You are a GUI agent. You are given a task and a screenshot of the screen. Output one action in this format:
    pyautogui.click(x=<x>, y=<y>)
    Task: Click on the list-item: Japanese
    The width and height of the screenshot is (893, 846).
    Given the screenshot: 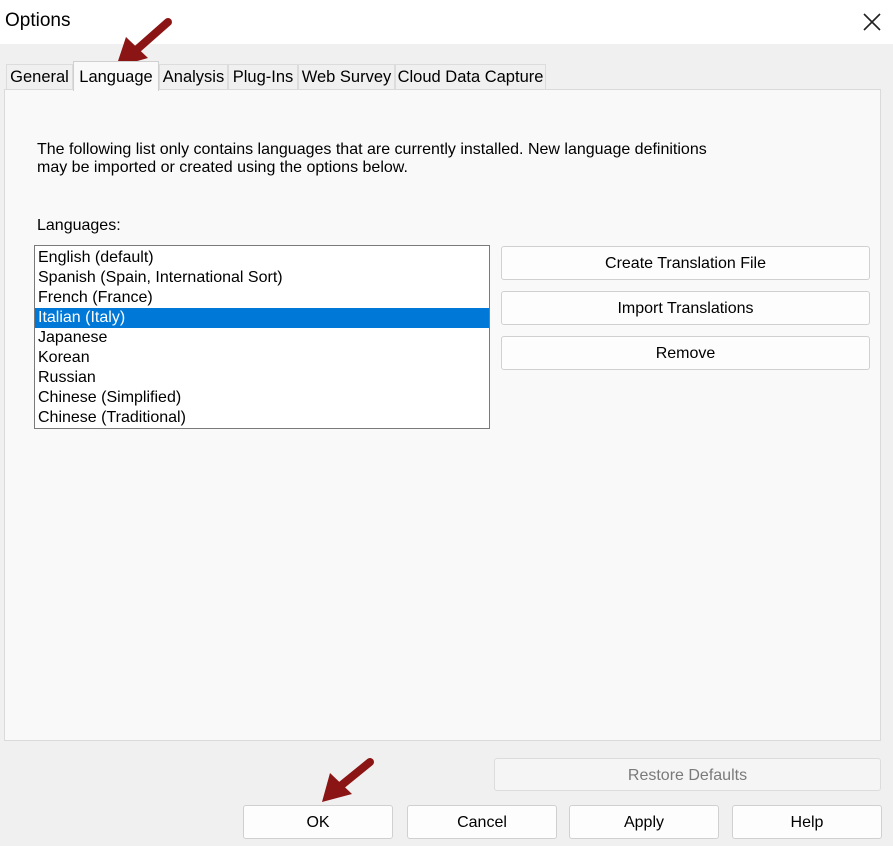 What is the action you would take?
    pyautogui.click(x=262, y=338)
    